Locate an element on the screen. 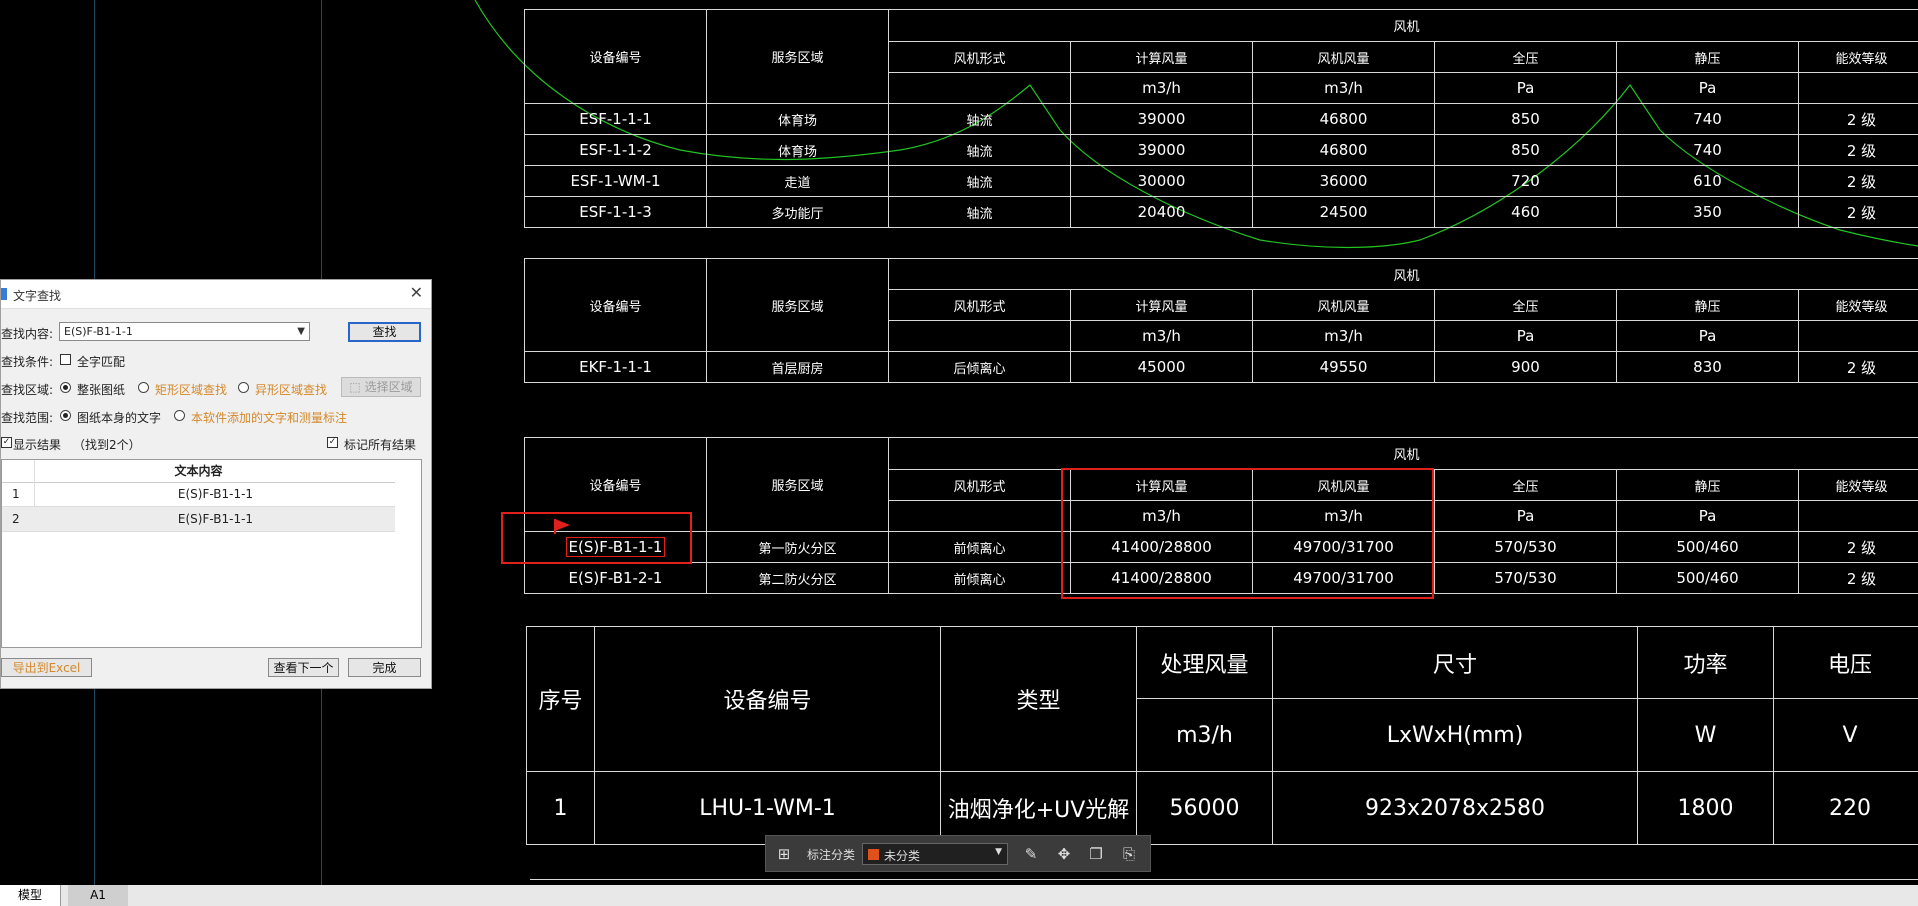  cell: 45000 is located at coordinates (1161, 367).